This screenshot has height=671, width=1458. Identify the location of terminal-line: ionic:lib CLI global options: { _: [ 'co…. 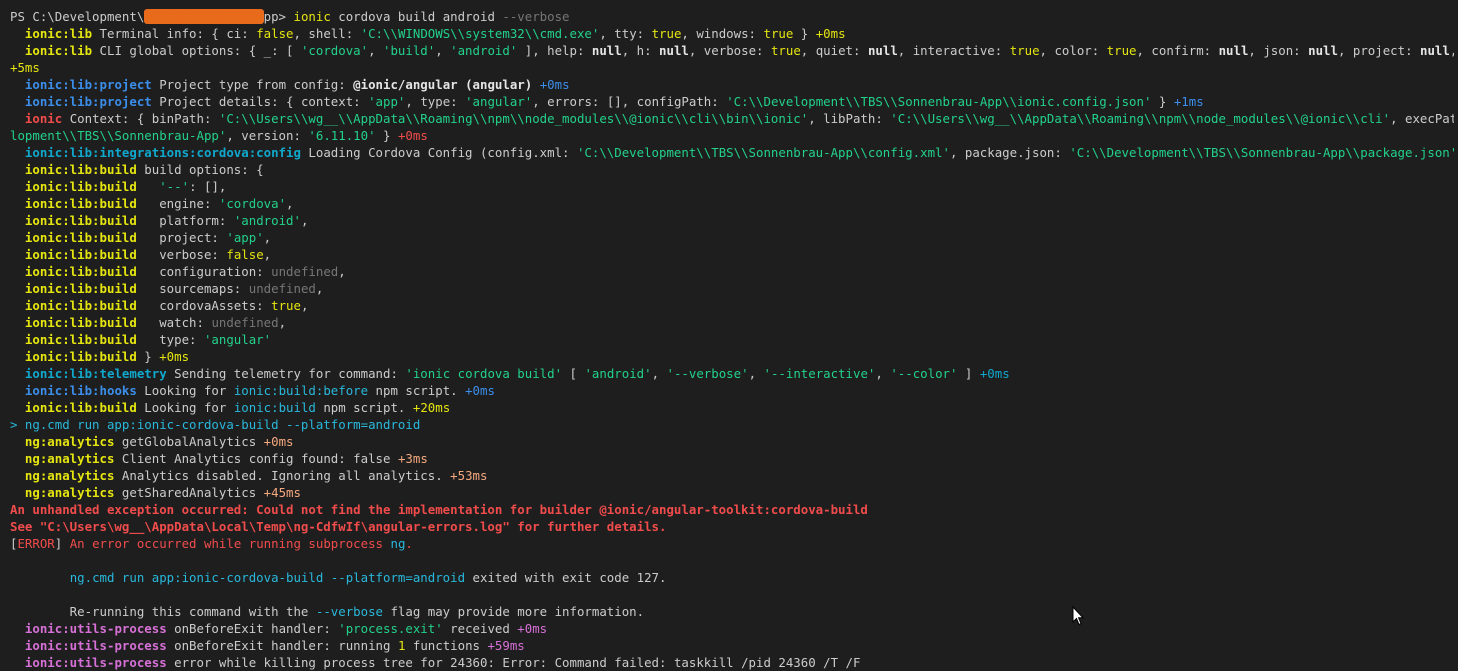
(732, 50).